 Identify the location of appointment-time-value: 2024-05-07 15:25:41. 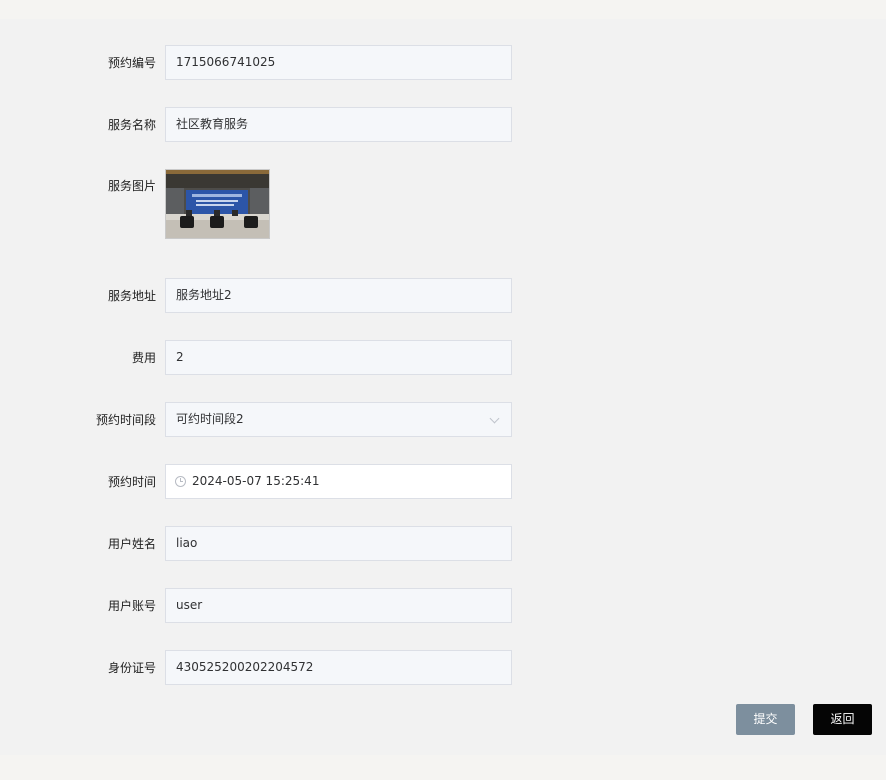
(256, 481).